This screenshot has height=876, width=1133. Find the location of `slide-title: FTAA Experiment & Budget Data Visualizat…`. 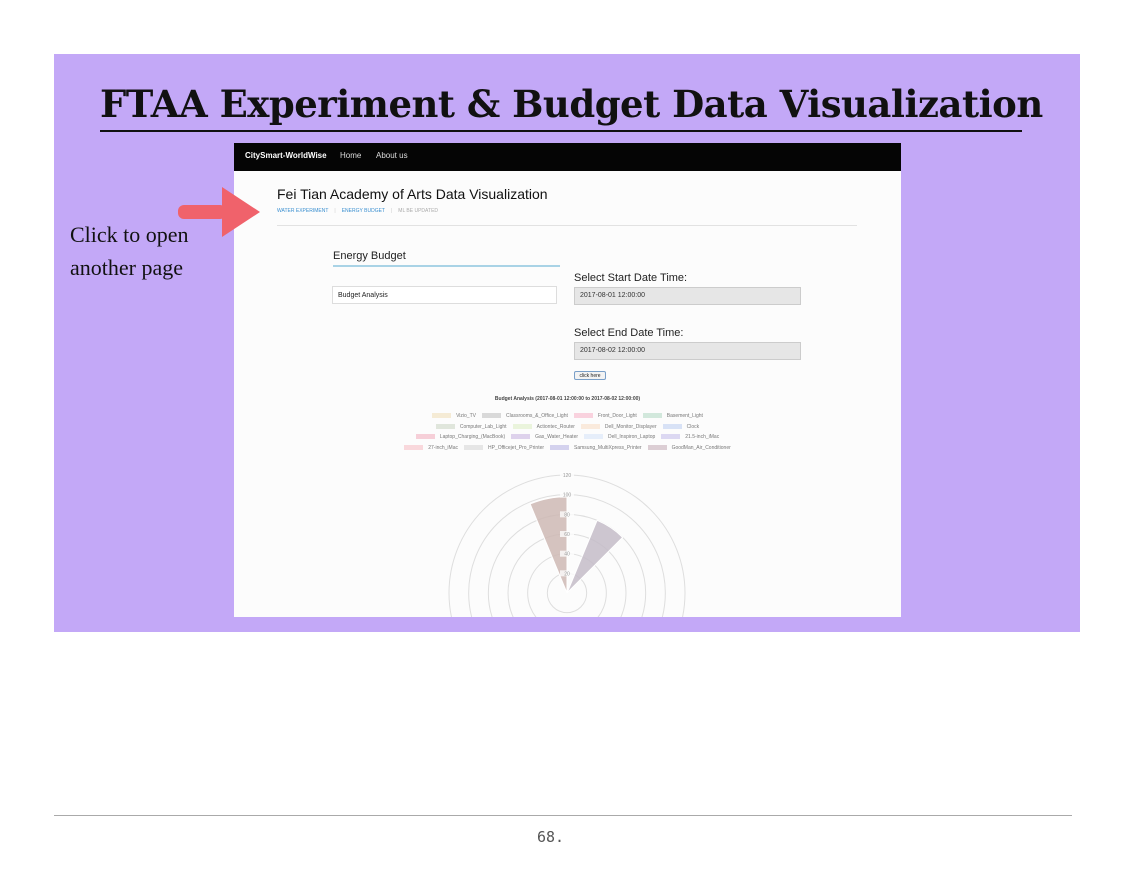

slide-title: FTAA Experiment & Budget Data Visualizat… is located at coordinates (571, 104).